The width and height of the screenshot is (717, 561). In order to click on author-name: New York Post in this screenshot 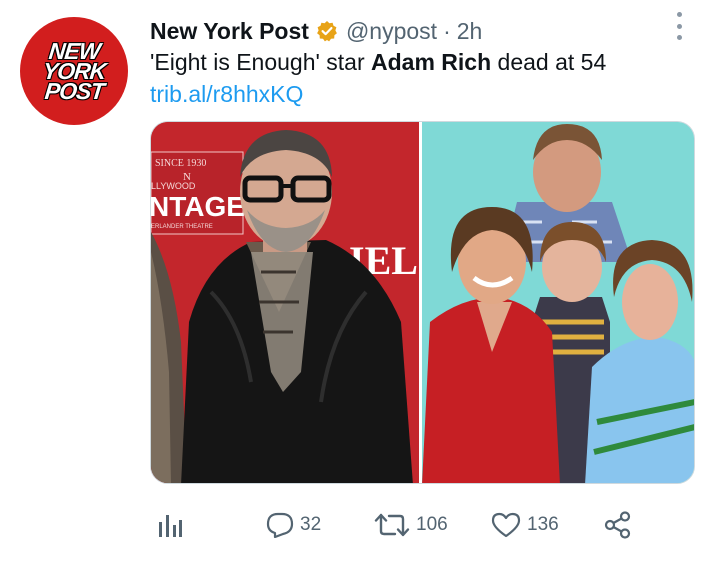, I will do `click(229, 31)`.